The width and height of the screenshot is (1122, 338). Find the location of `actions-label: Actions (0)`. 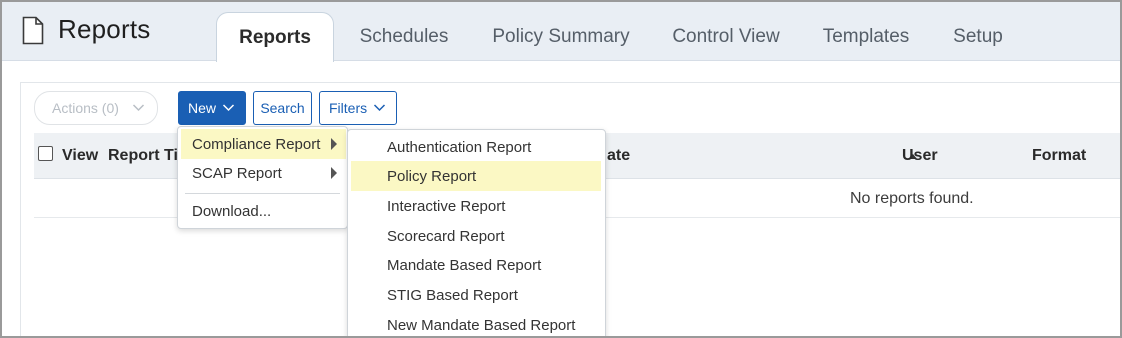

actions-label: Actions (0) is located at coordinates (85, 108).